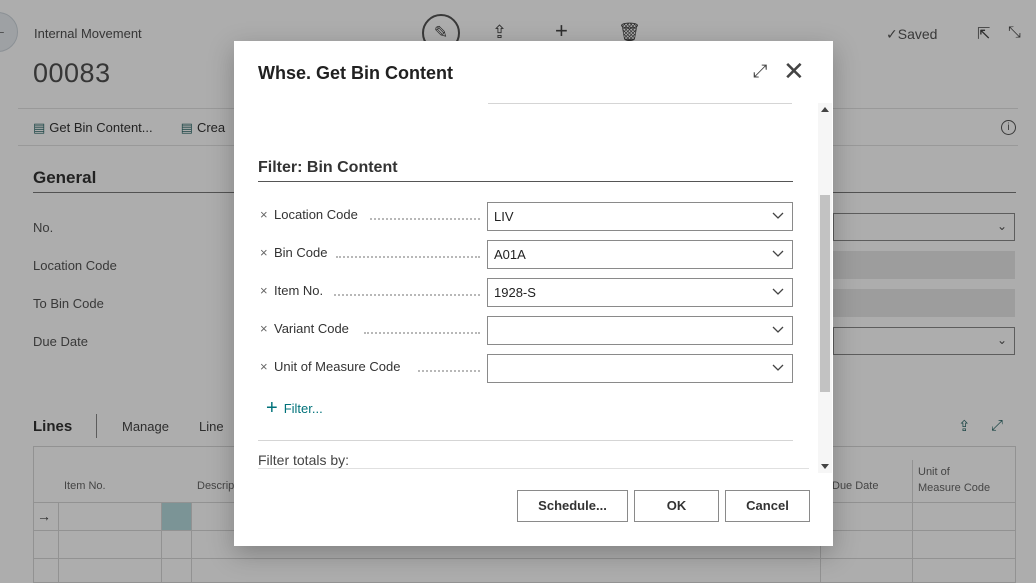  Describe the element at coordinates (640, 368) in the screenshot. I see `unit-of-measure-select` at that location.